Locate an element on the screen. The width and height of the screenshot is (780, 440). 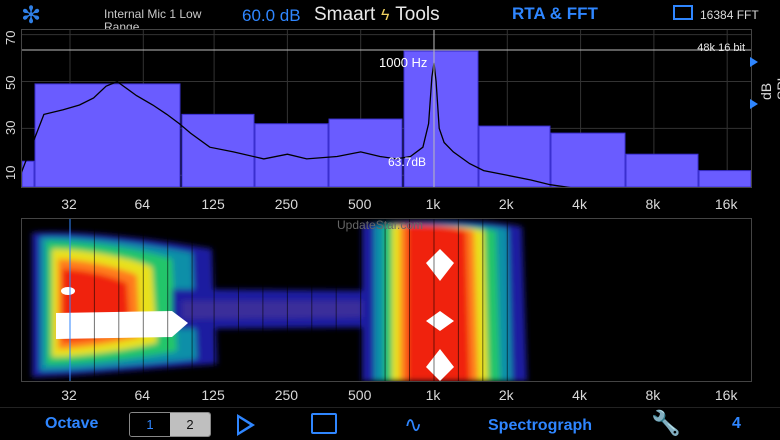
segment-1: 1 is located at coordinates (150, 424).